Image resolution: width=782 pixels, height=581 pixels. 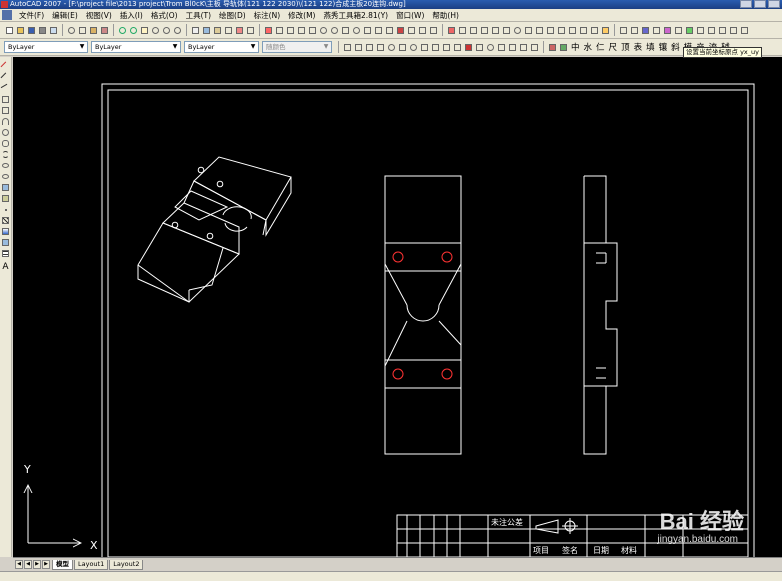 I want to click on fillet-icon, so click(x=594, y=30).